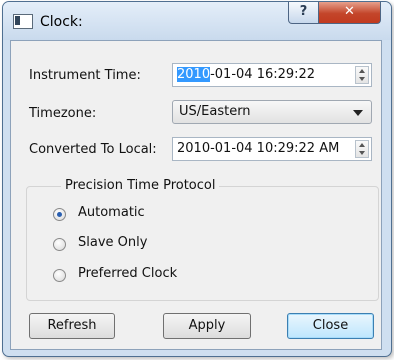  What do you see at coordinates (258, 148) in the screenshot?
I see `converted-local-value: 2010-01-04 10:29:22 AM` at bounding box center [258, 148].